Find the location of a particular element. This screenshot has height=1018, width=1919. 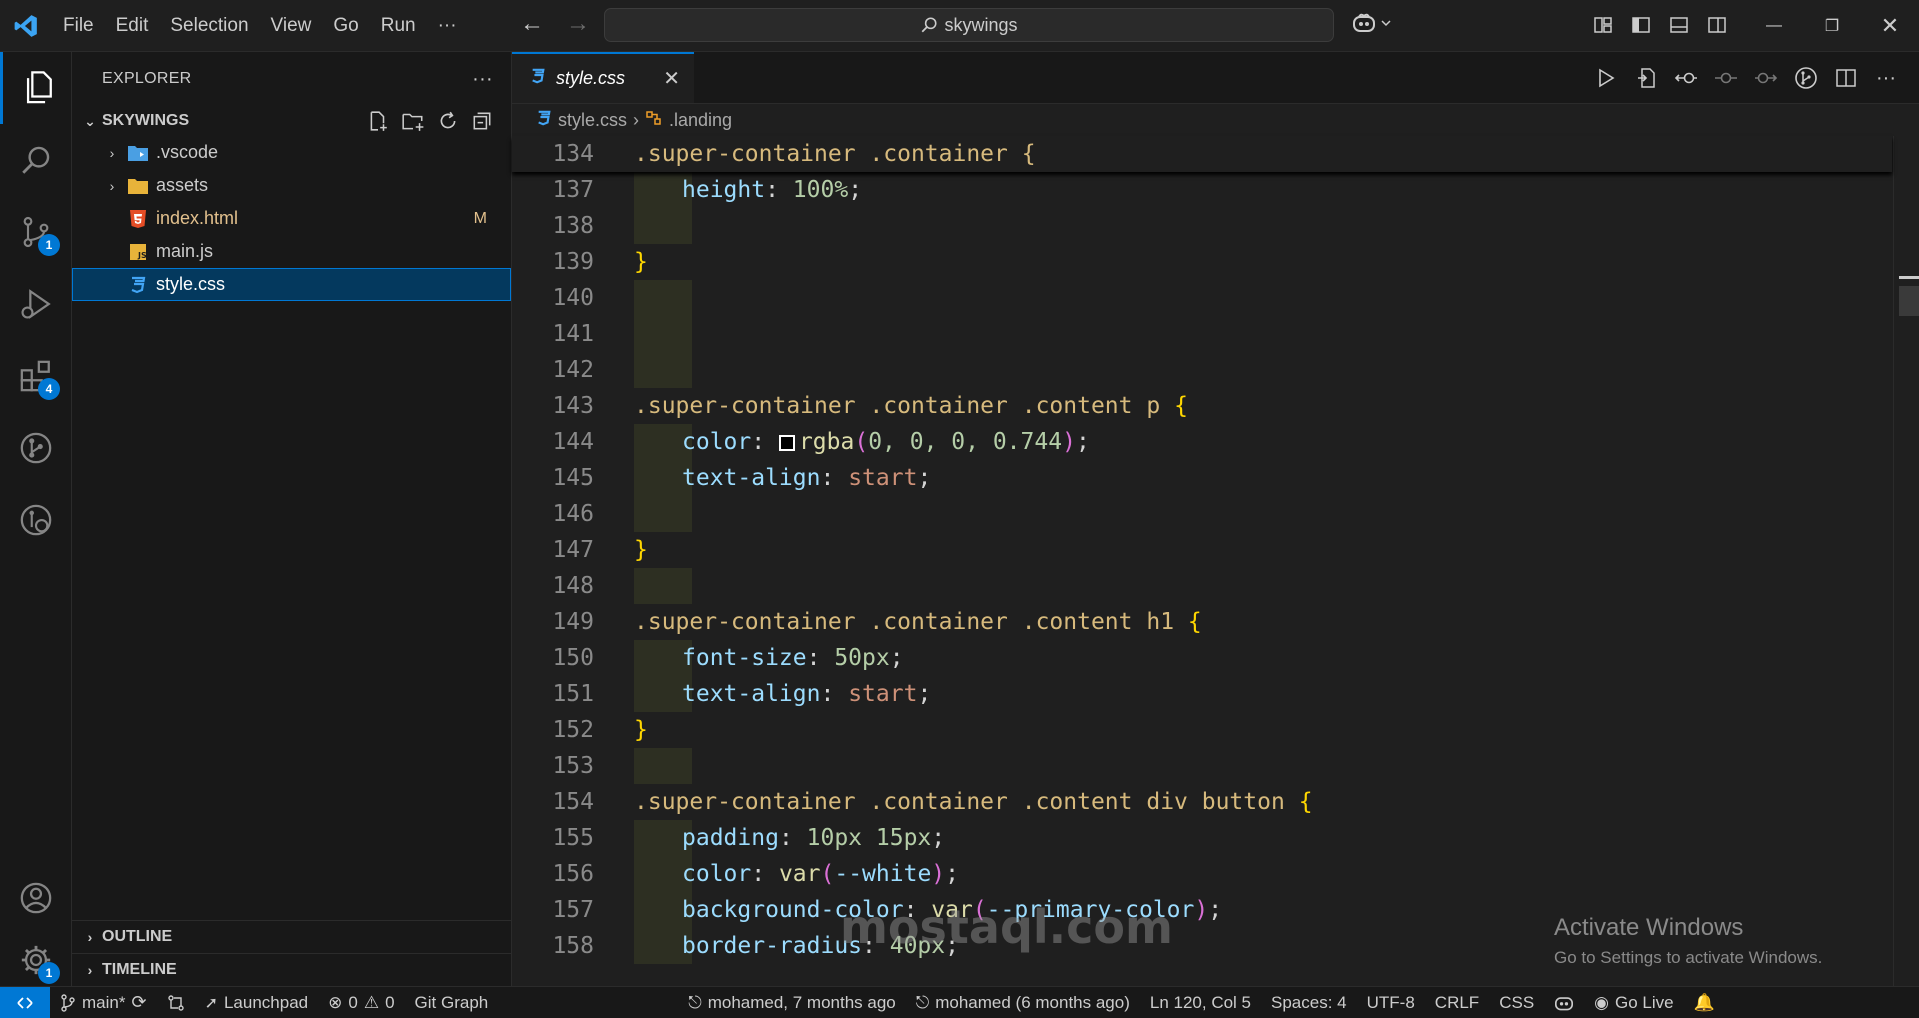

git-branch-status: main* ⟳ is located at coordinates (103, 1002).